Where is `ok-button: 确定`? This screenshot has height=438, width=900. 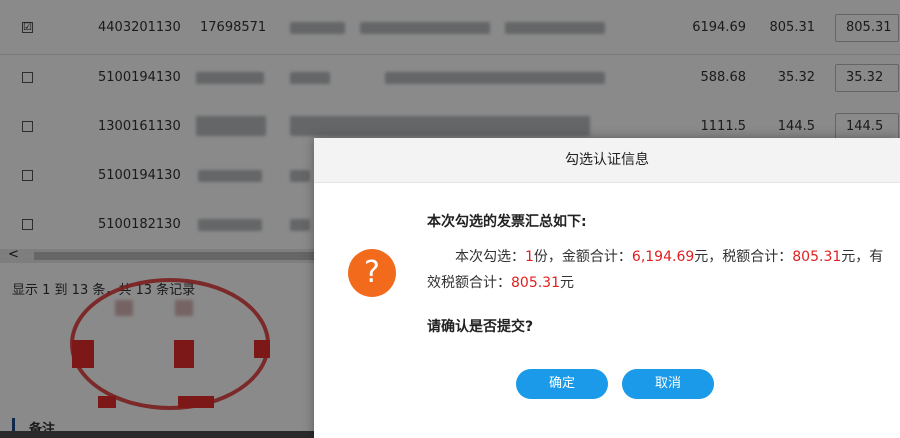 ok-button: 确定 is located at coordinates (562, 384).